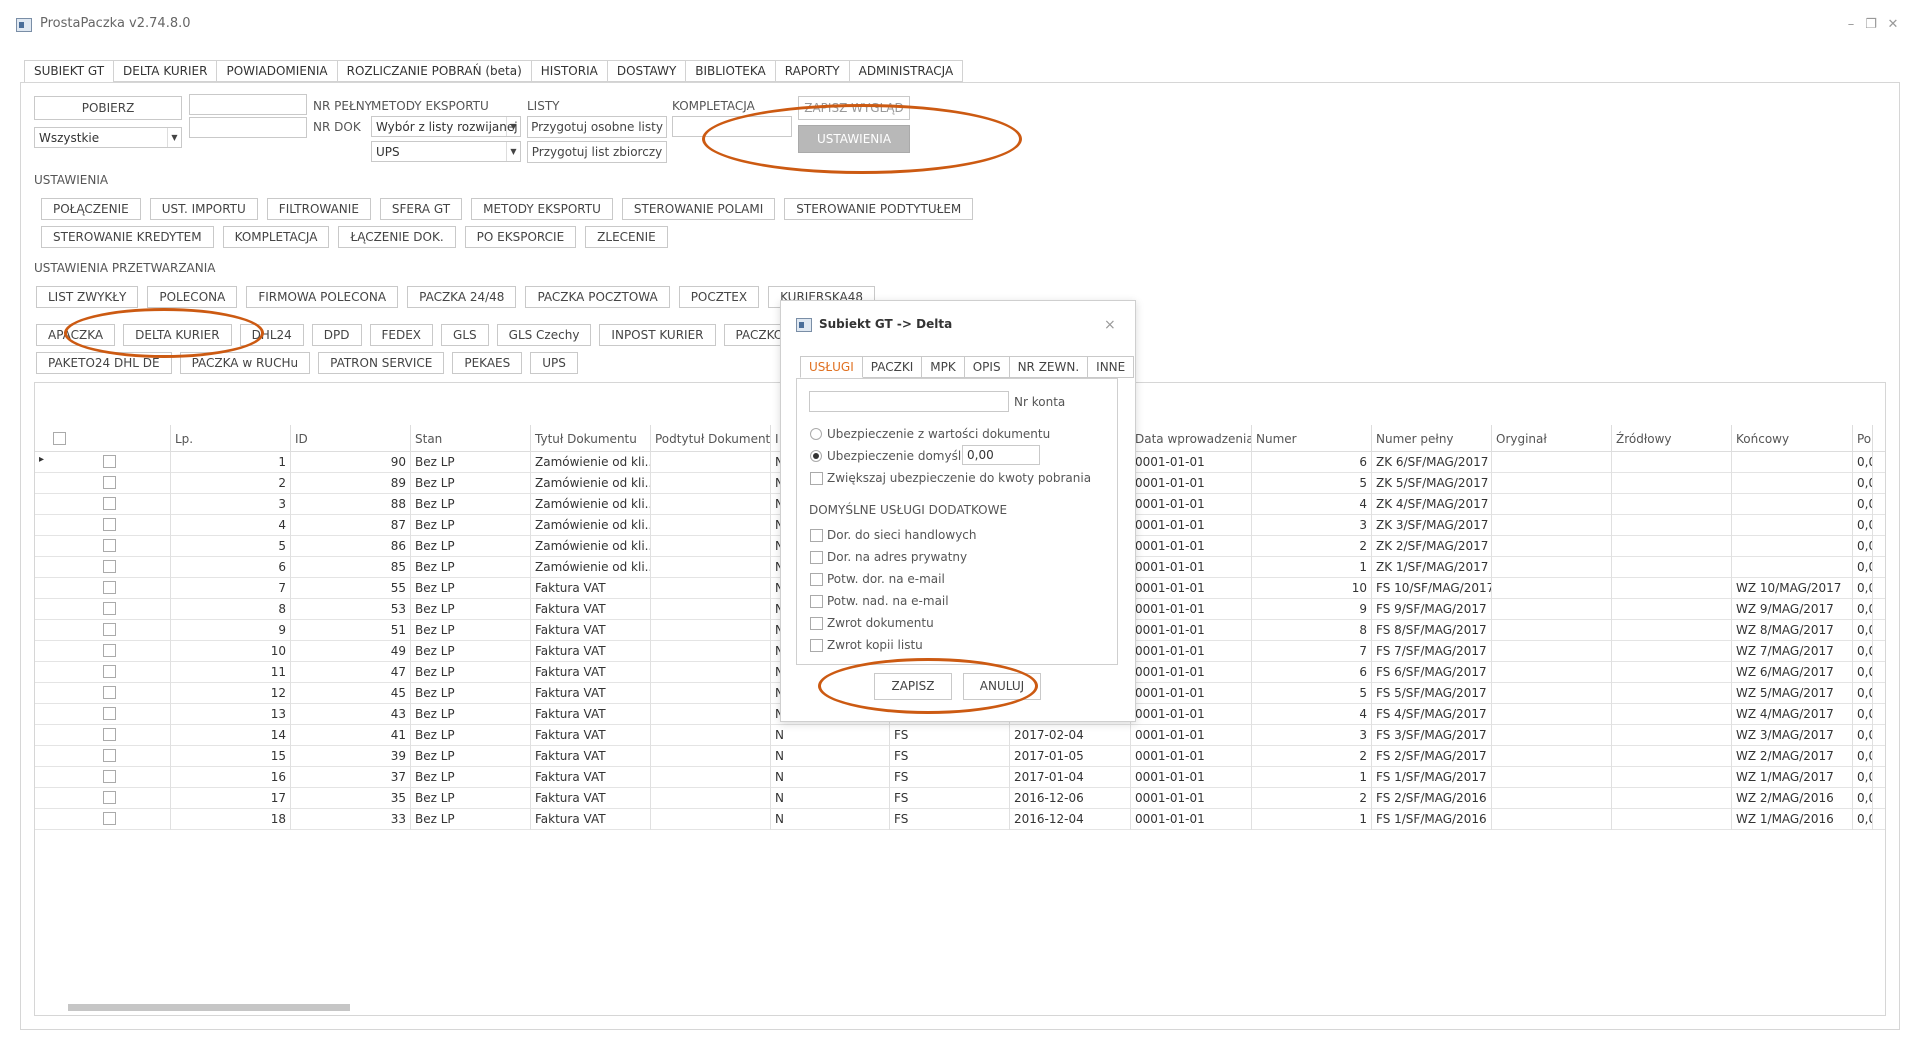 The height and width of the screenshot is (1048, 1920). What do you see at coordinates (892, 367) in the screenshot?
I see `dialog-tab-paczki: PACZKI` at bounding box center [892, 367].